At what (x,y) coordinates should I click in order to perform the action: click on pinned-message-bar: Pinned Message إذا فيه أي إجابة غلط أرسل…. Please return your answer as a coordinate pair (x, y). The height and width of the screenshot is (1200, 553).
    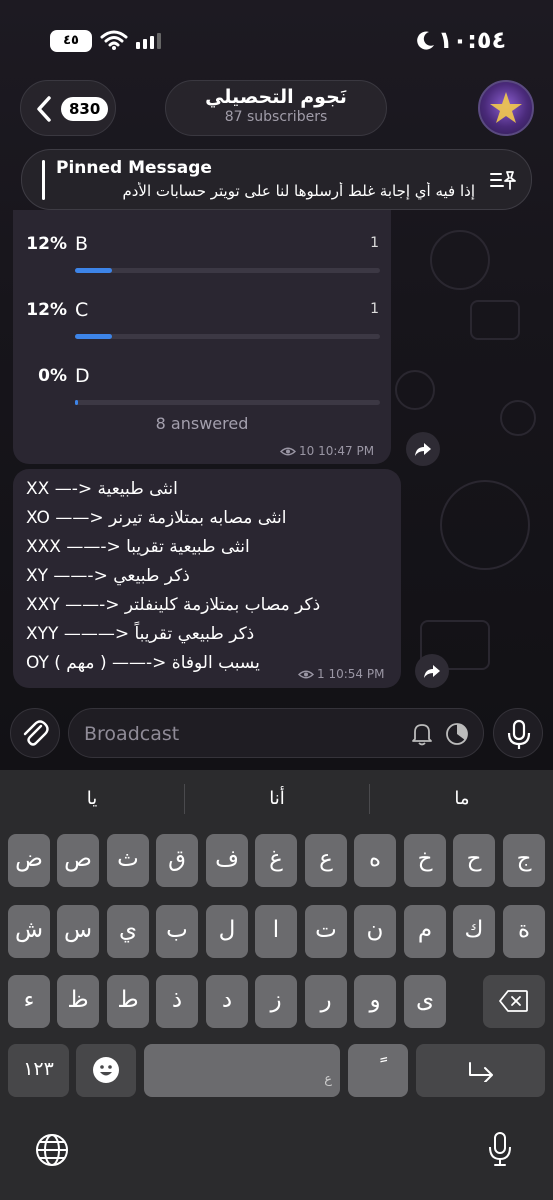
    Looking at the image, I should click on (276, 179).